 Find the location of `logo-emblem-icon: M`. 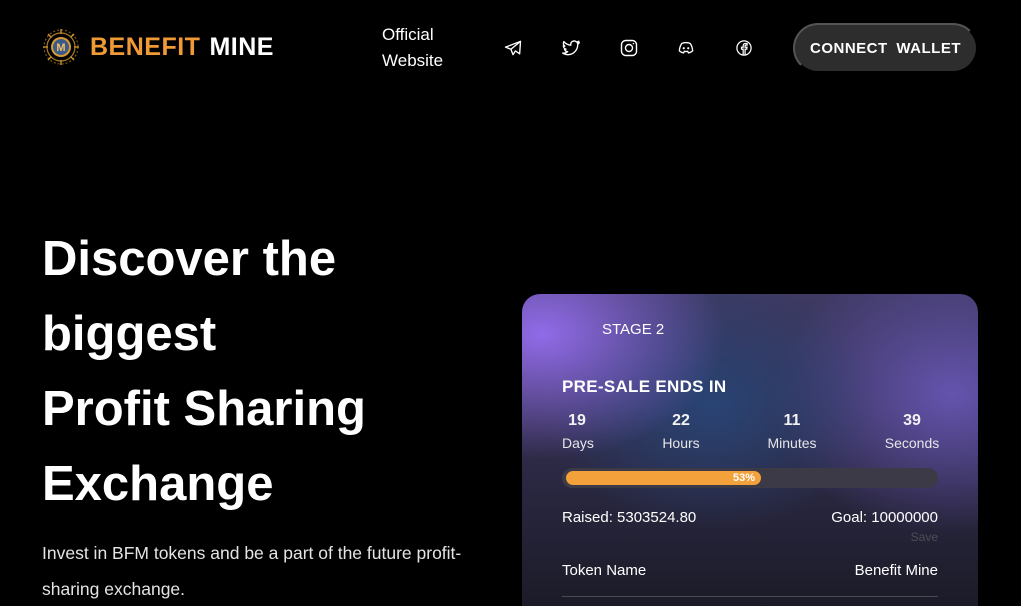

logo-emblem-icon: M is located at coordinates (61, 47).